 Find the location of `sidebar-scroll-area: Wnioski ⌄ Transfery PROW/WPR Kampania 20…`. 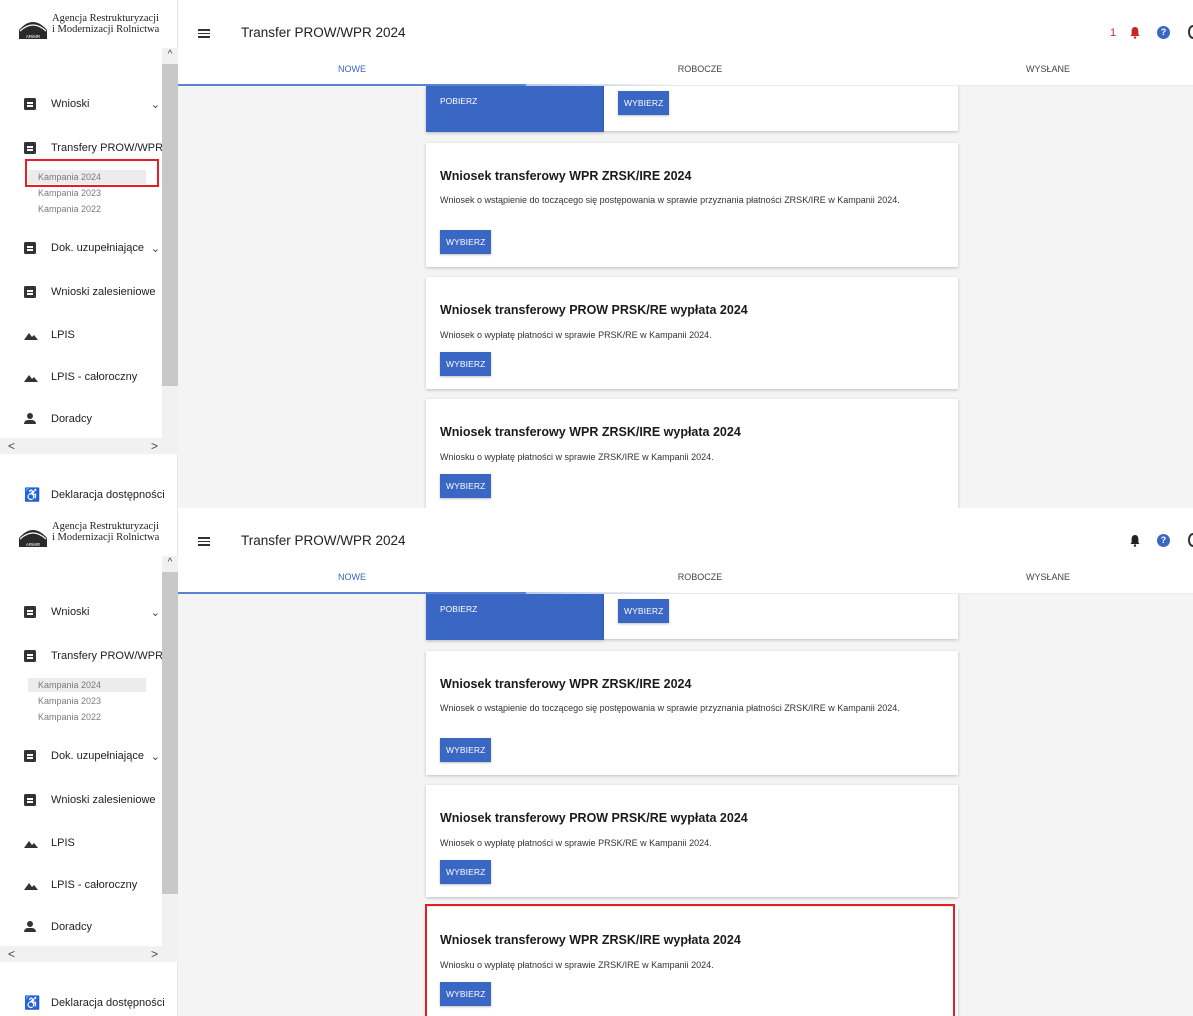

sidebar-scroll-area: Wnioski ⌄ Transfery PROW/WPR Kampania 20… is located at coordinates (89, 763).